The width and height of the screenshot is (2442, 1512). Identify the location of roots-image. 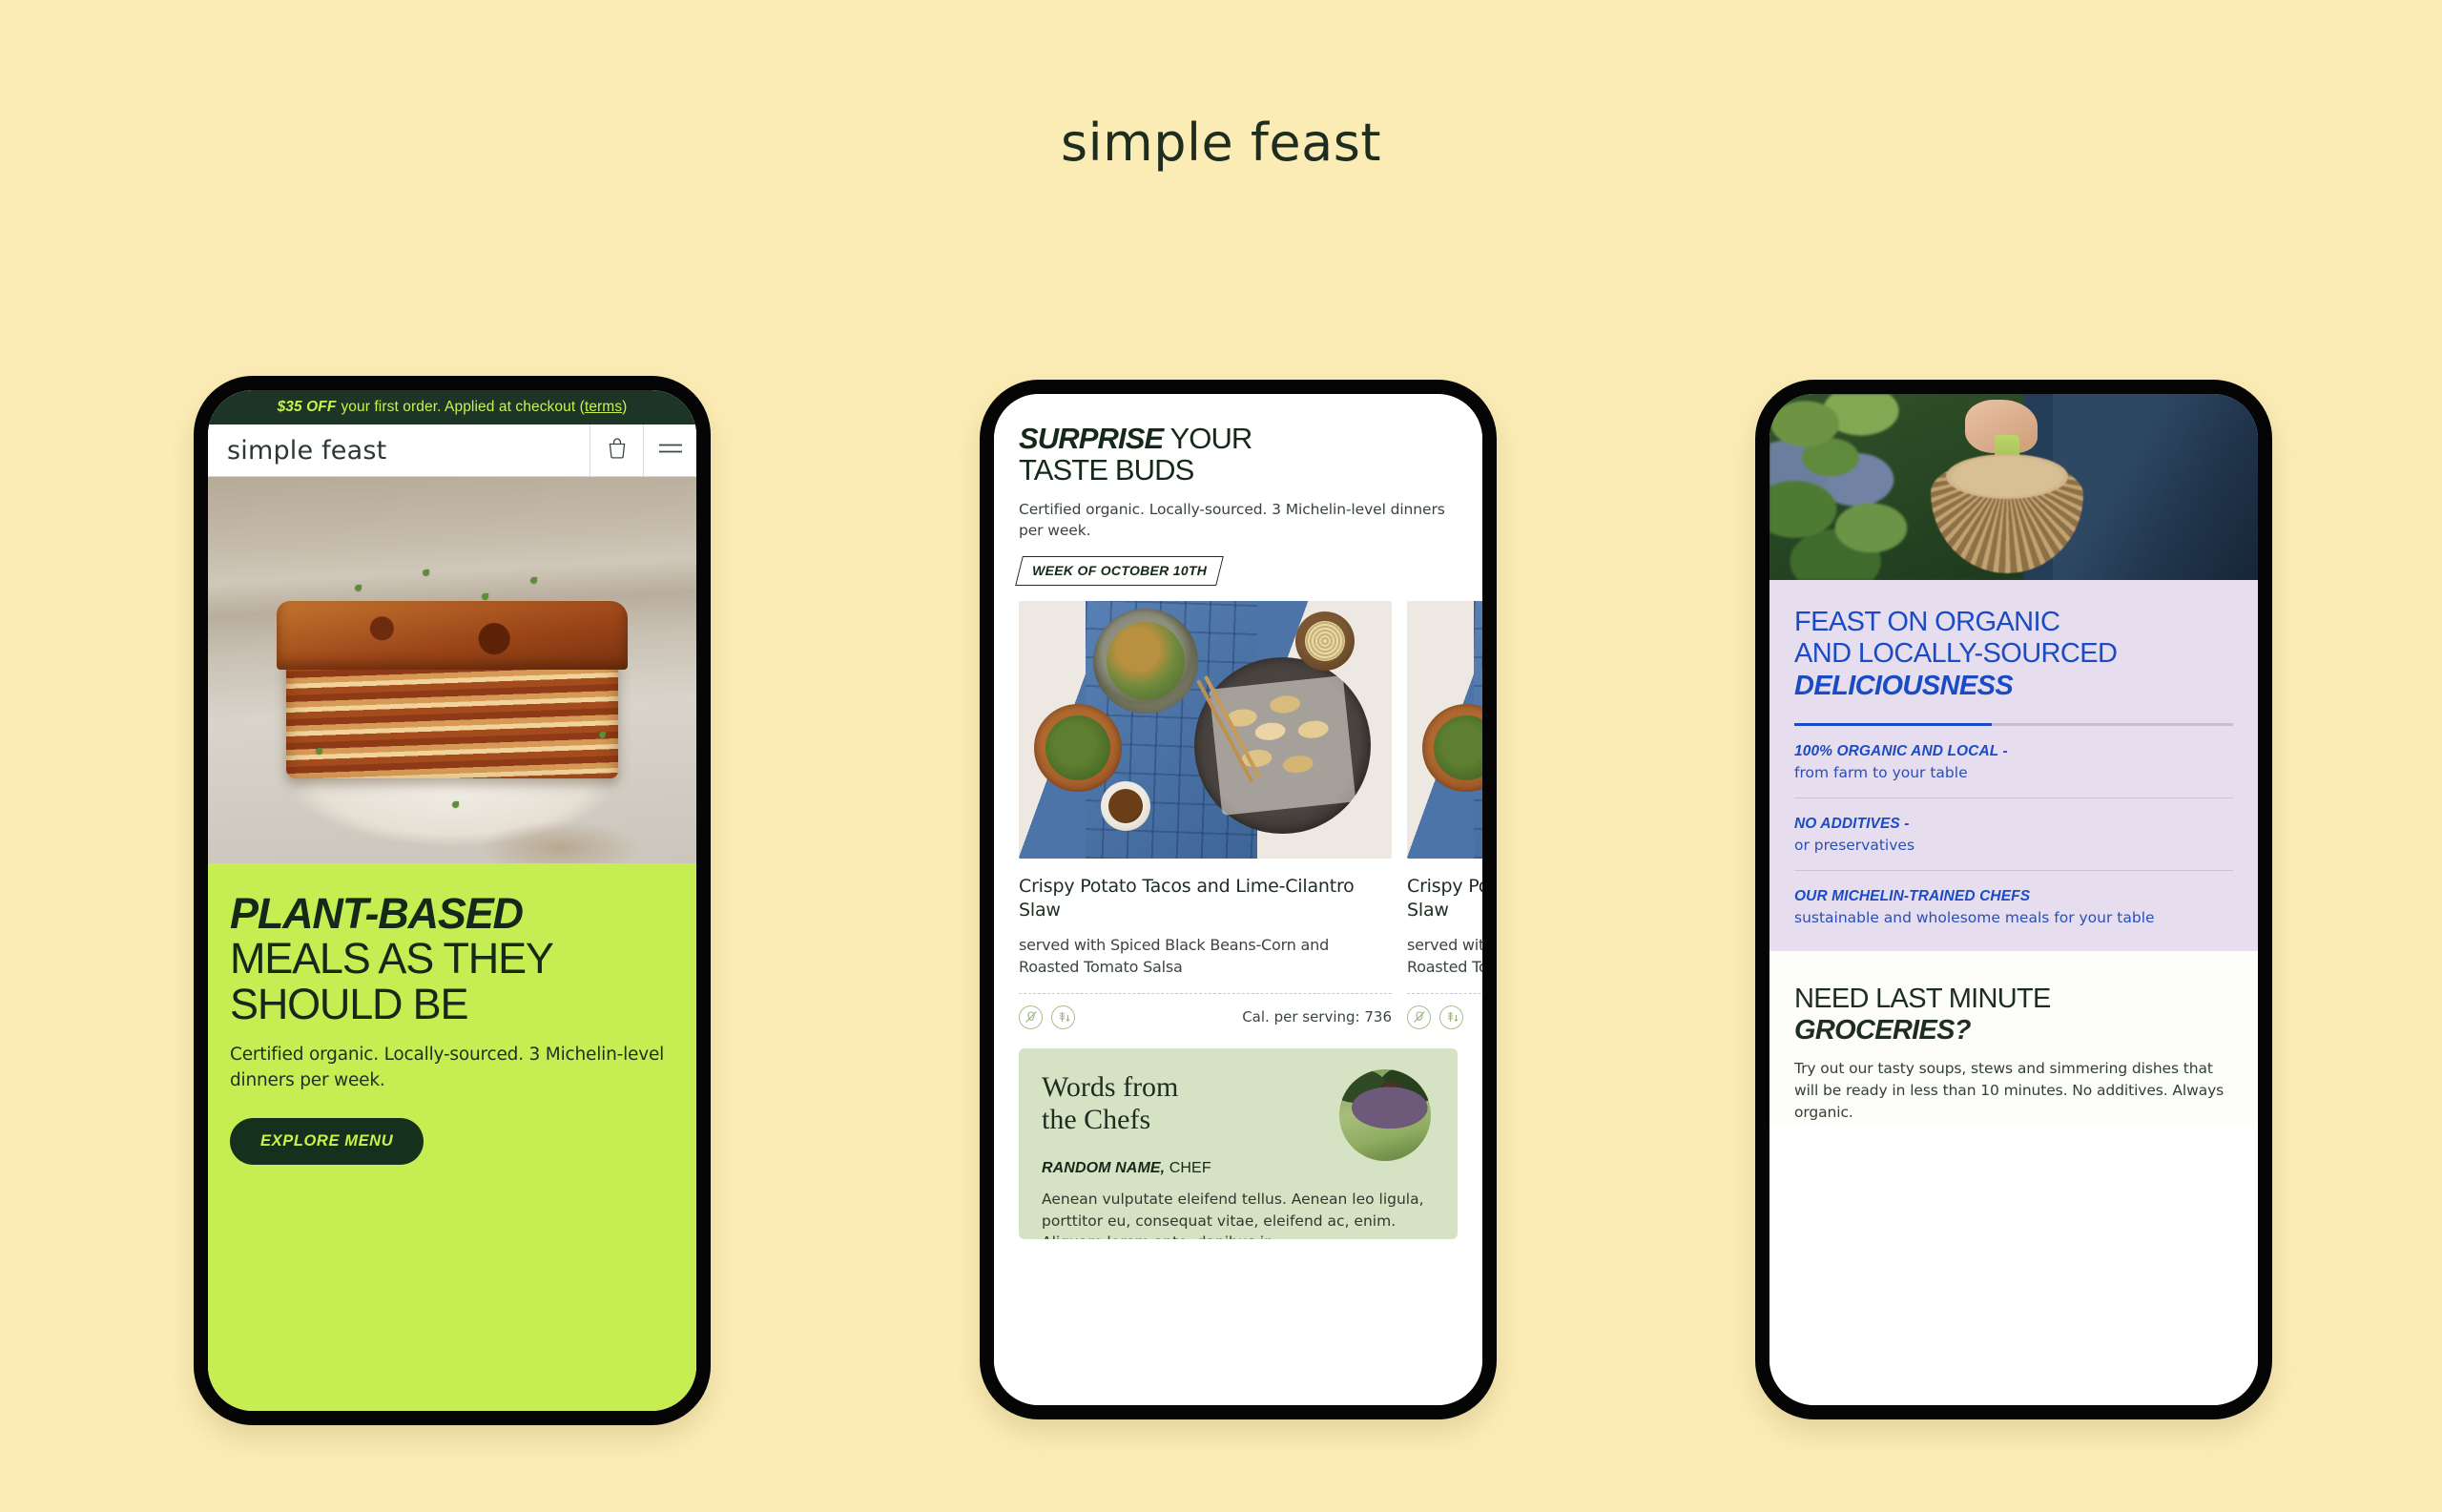
(2013, 487).